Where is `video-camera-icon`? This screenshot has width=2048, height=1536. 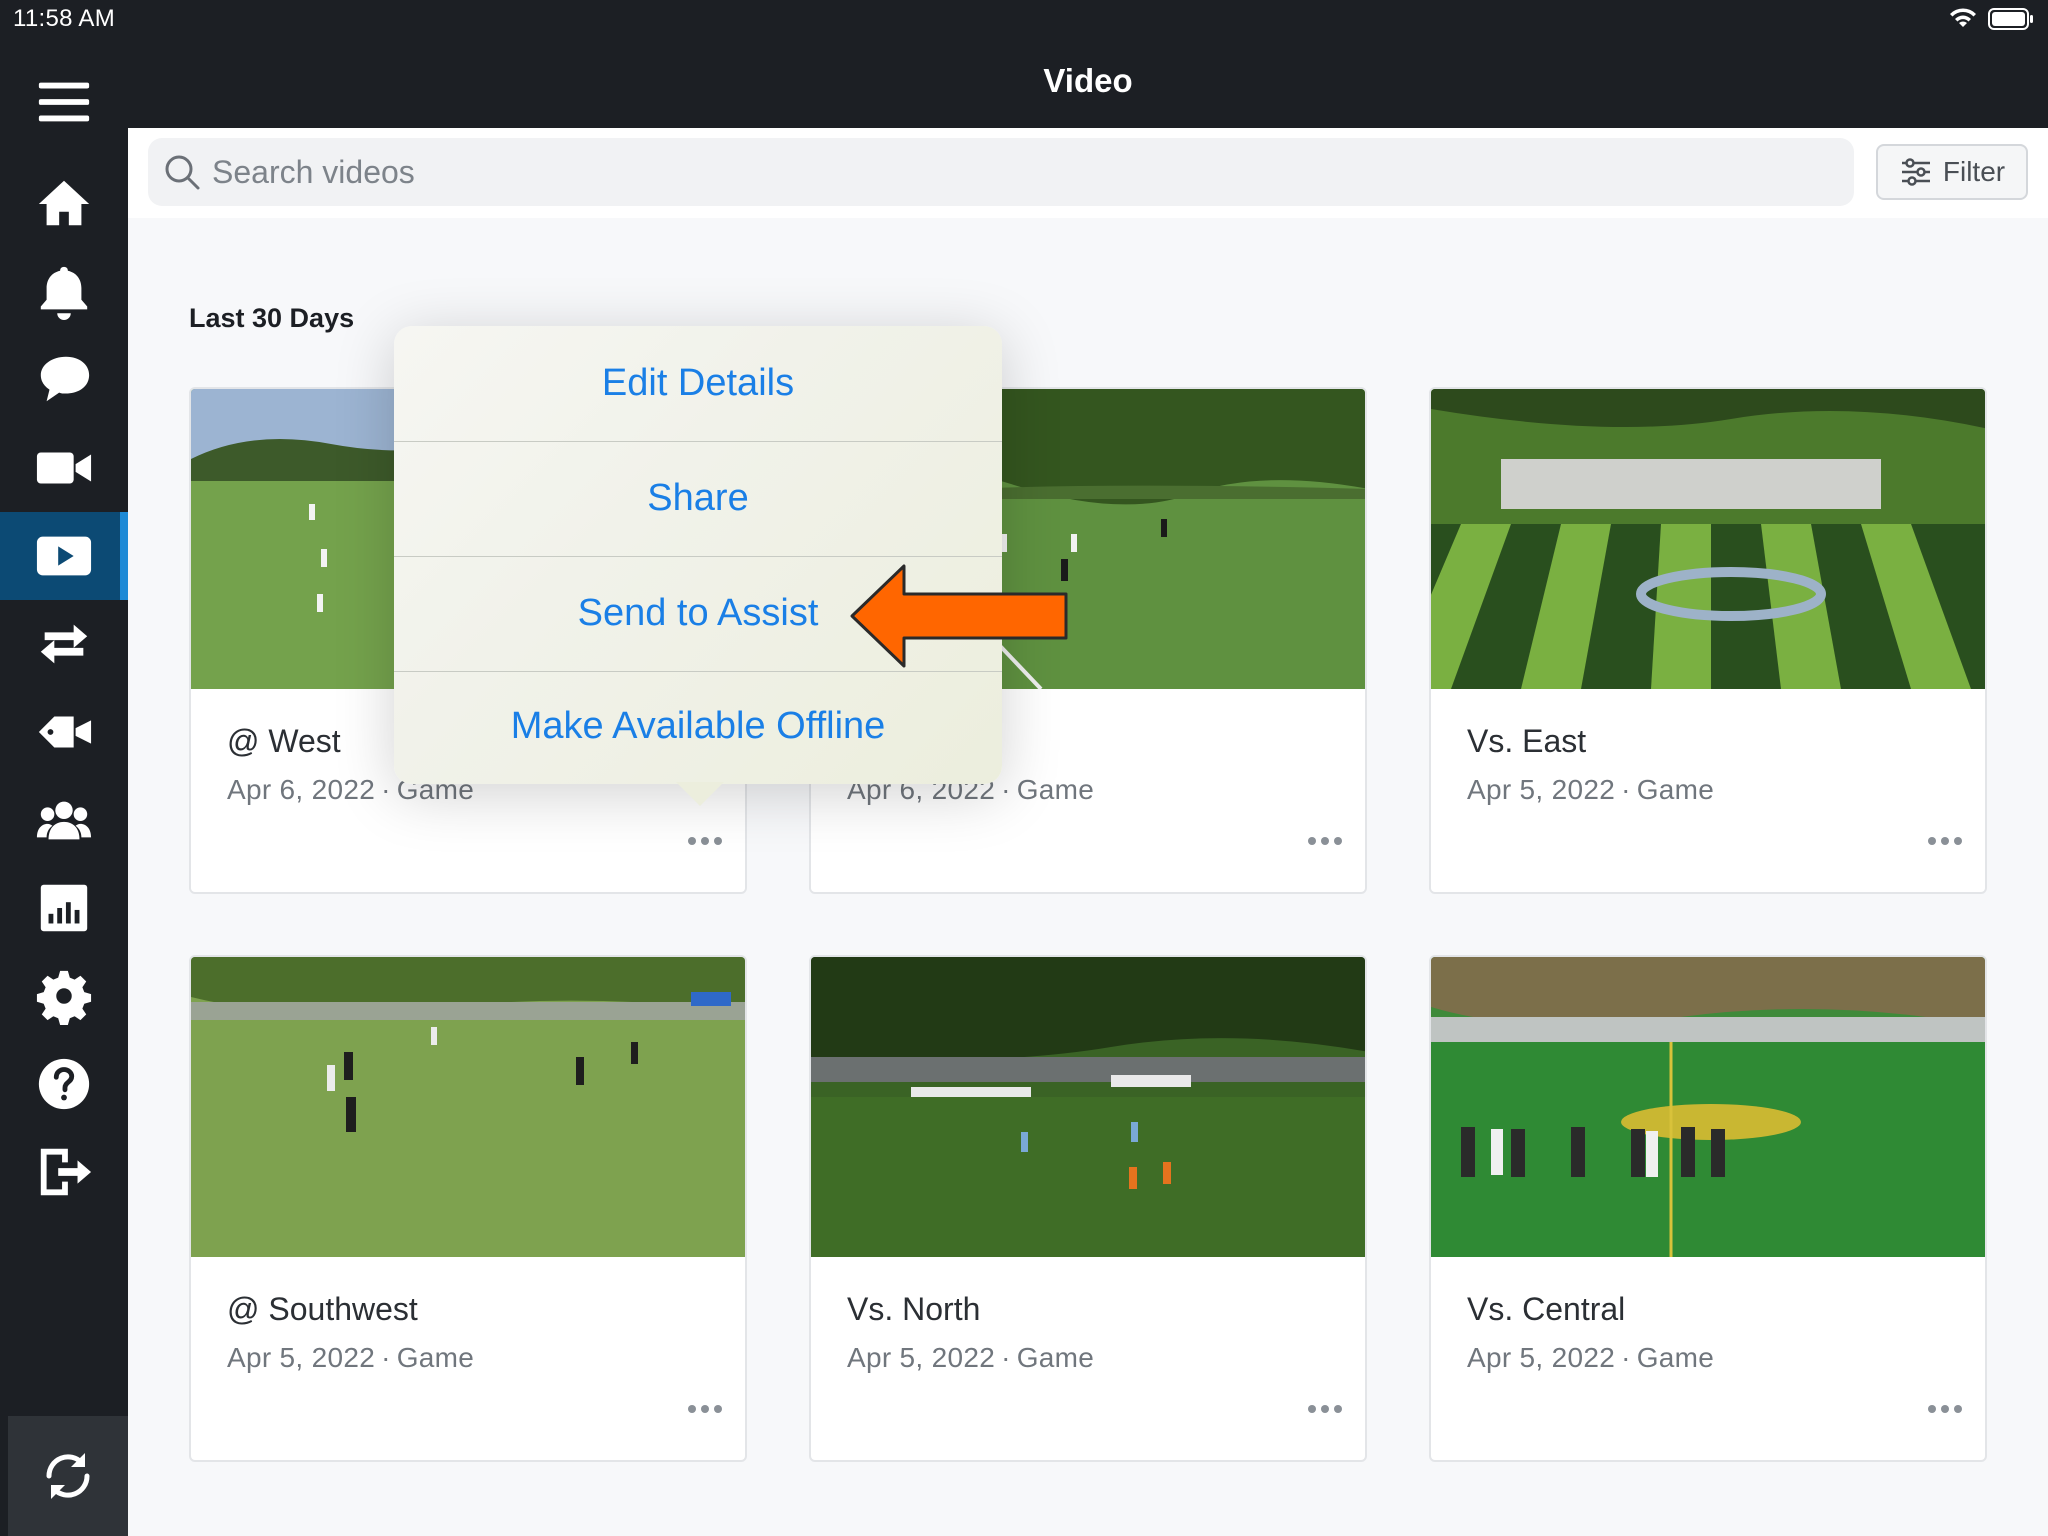 video-camera-icon is located at coordinates (64, 468).